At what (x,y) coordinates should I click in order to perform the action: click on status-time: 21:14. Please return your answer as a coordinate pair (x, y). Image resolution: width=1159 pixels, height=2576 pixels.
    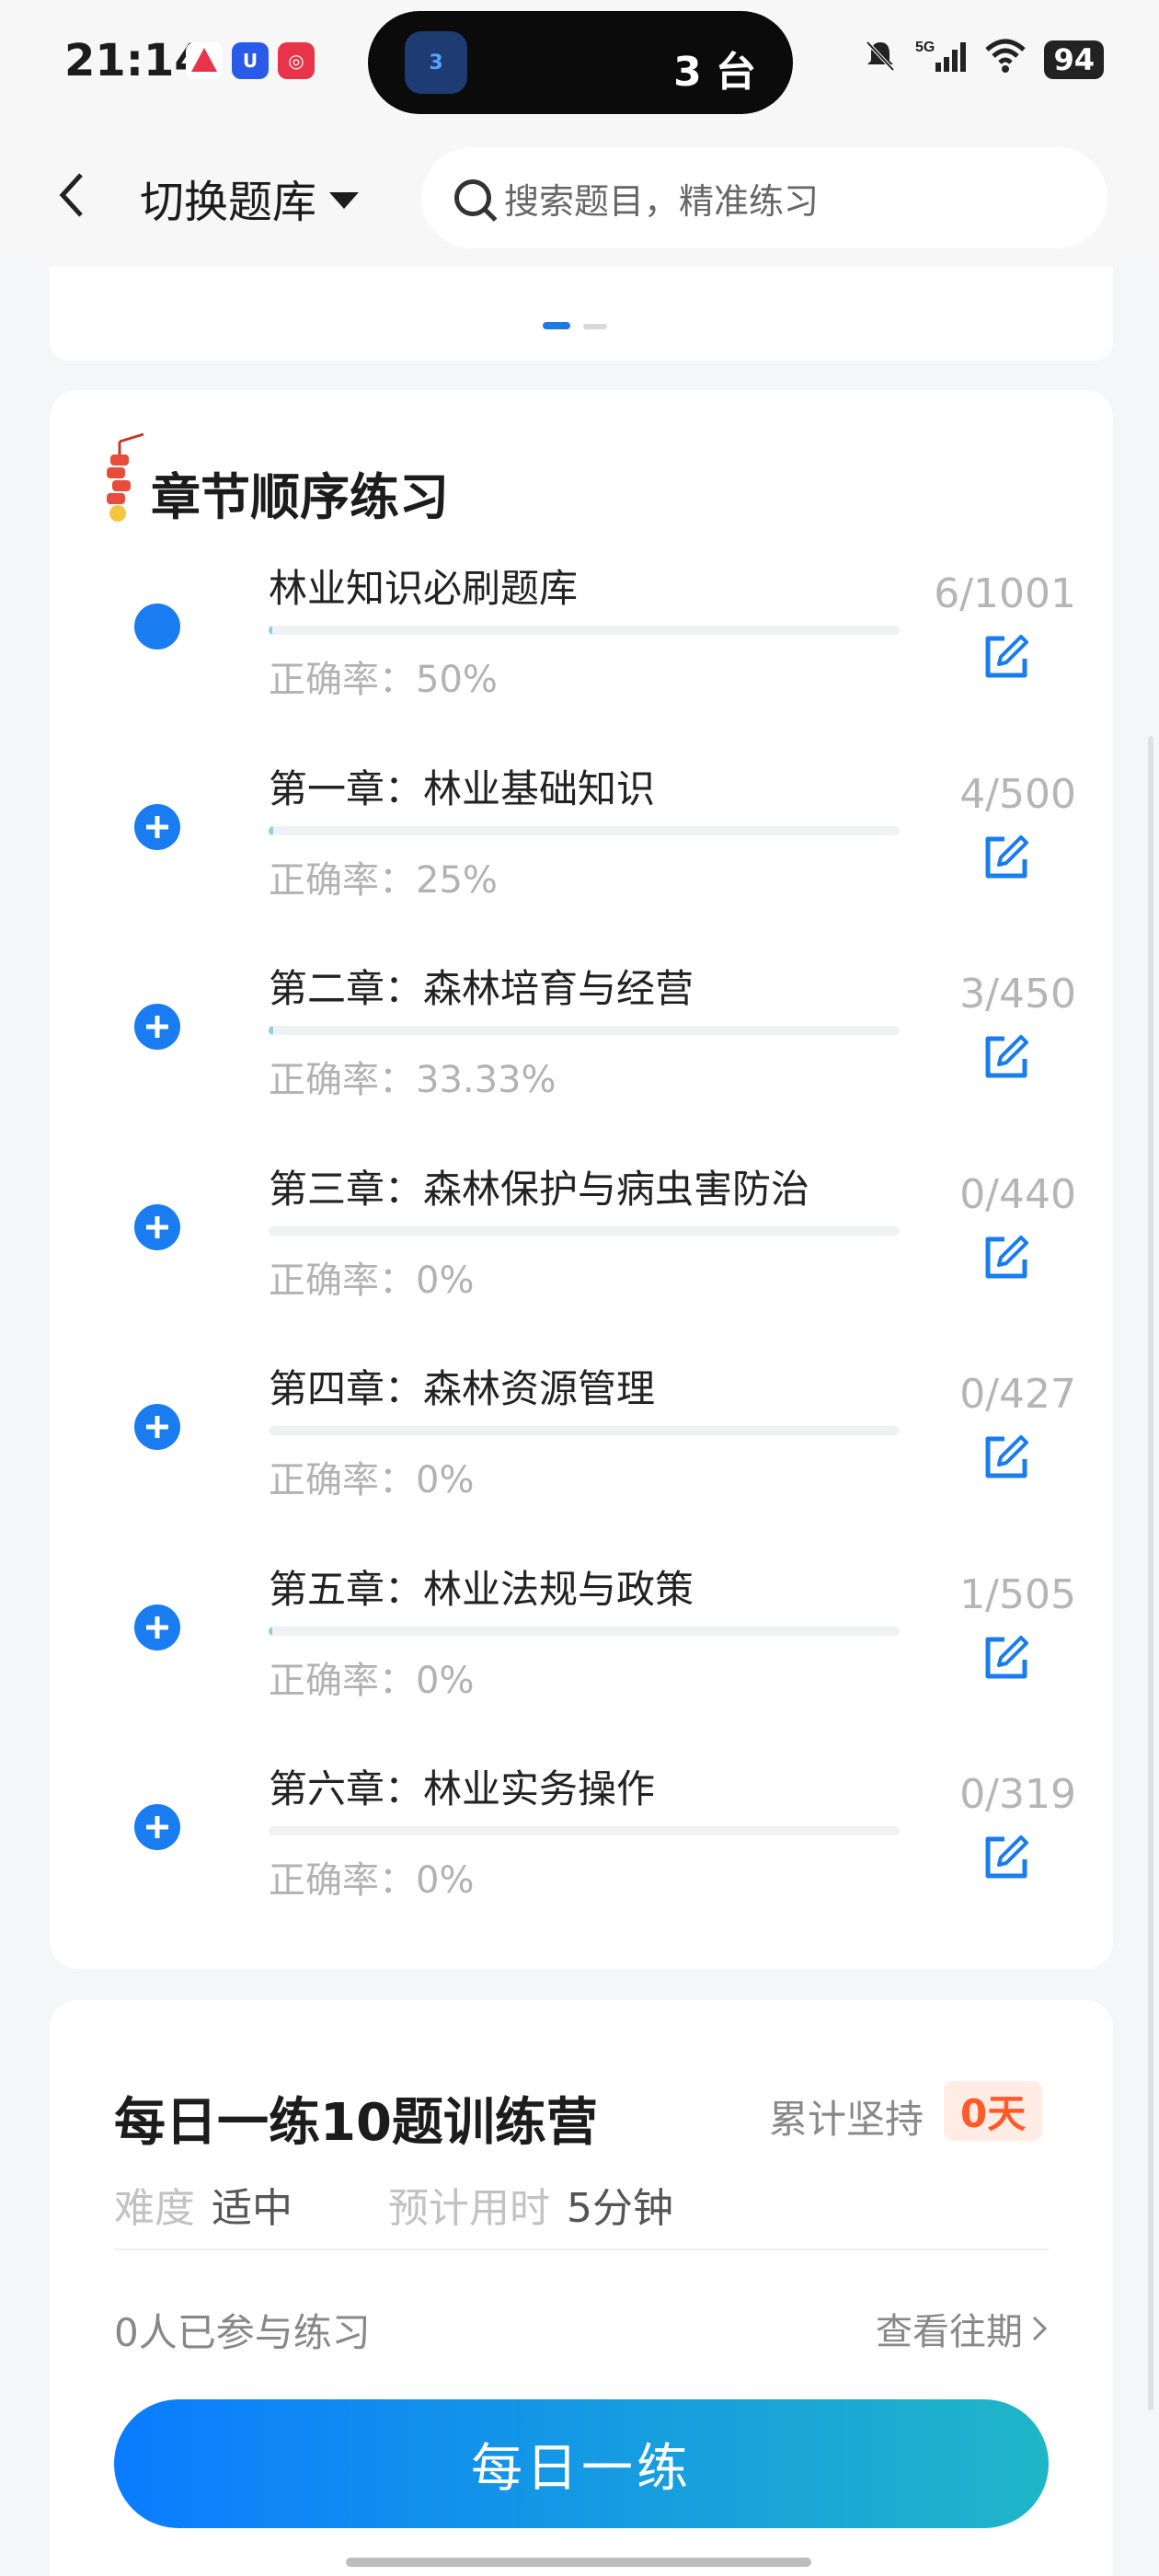
    Looking at the image, I should click on (134, 60).